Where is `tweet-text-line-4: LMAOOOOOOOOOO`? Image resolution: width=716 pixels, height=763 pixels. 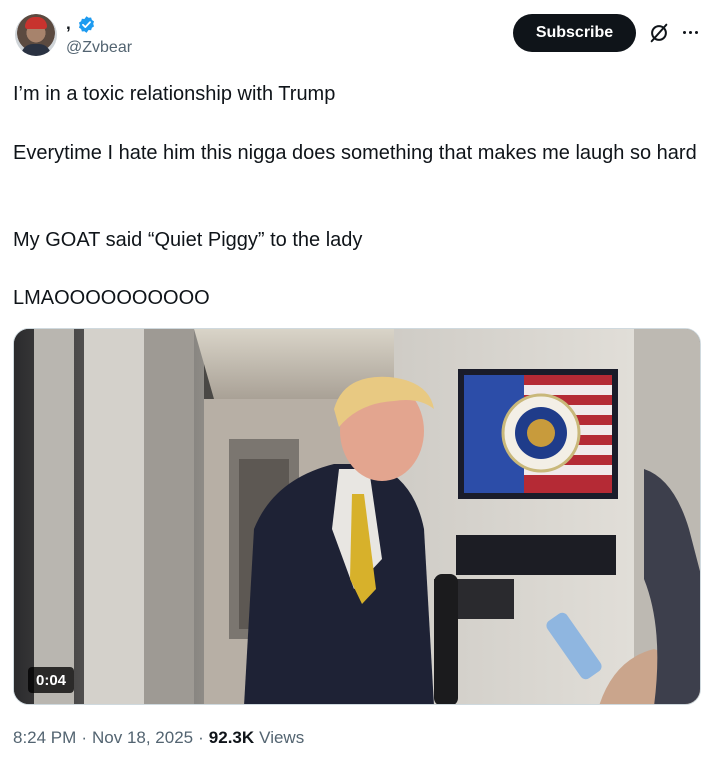
tweet-text-line-4: LMAOOOOOOOOOO is located at coordinates (111, 298).